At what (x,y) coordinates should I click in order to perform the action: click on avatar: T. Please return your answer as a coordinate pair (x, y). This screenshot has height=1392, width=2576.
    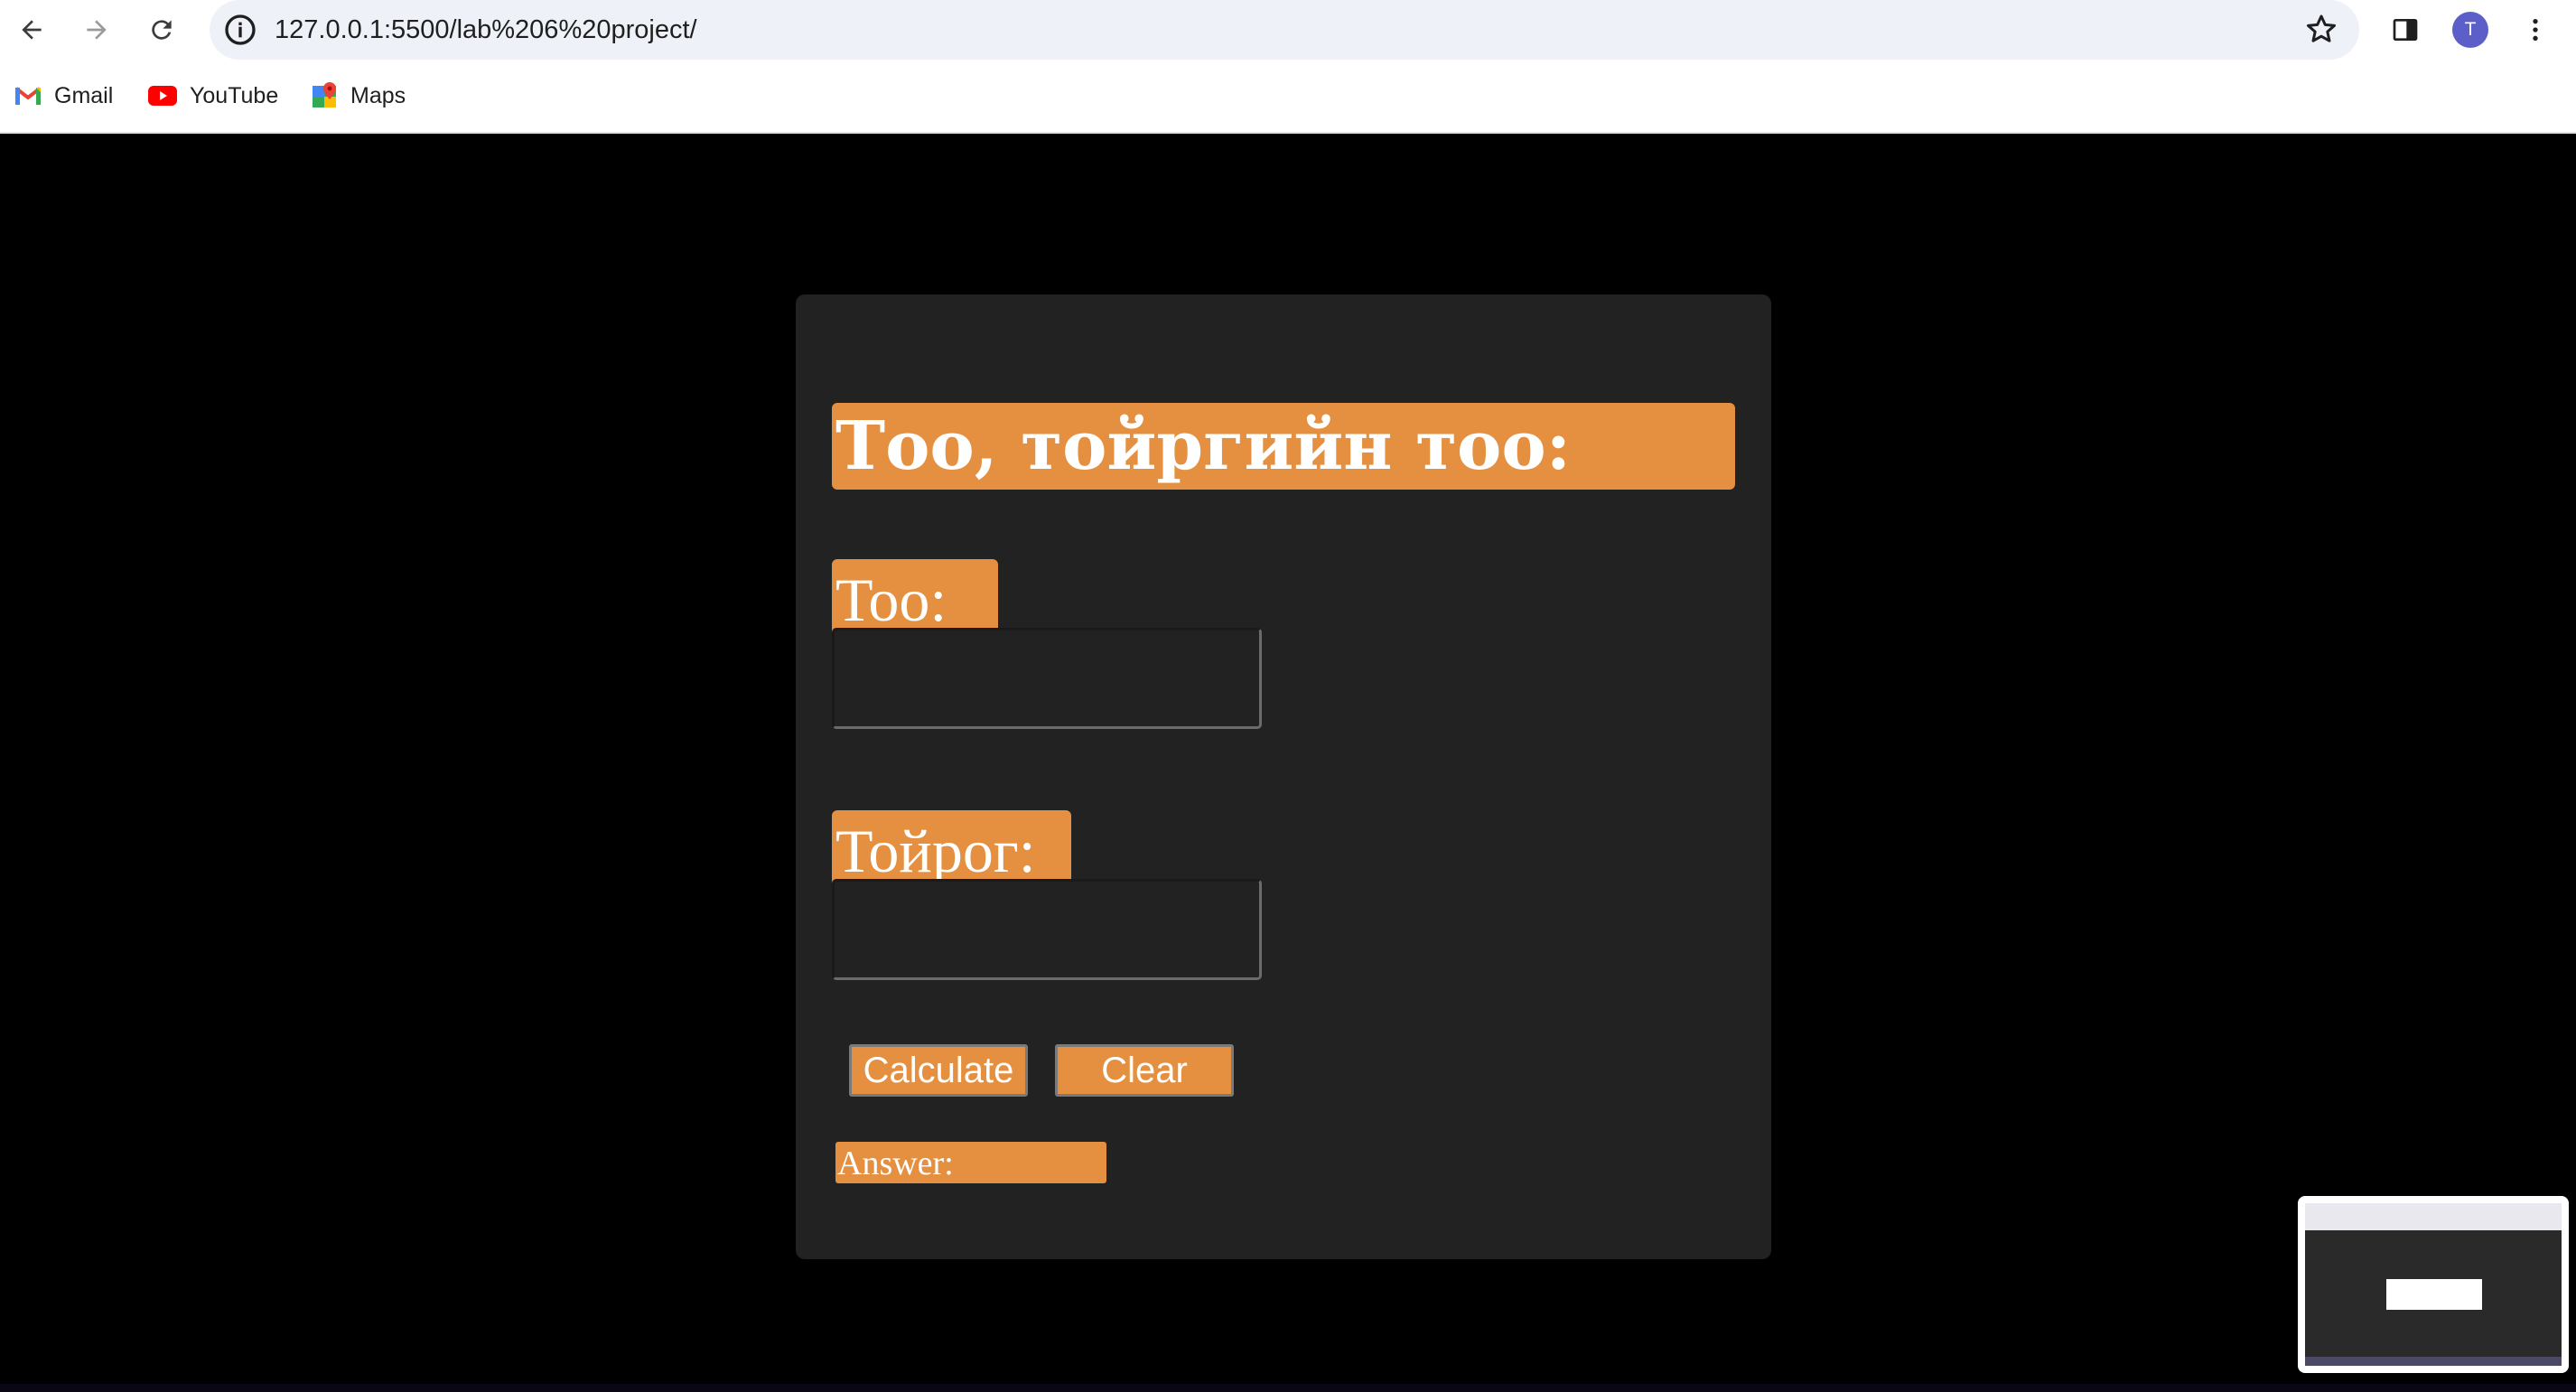
    Looking at the image, I should click on (2470, 30).